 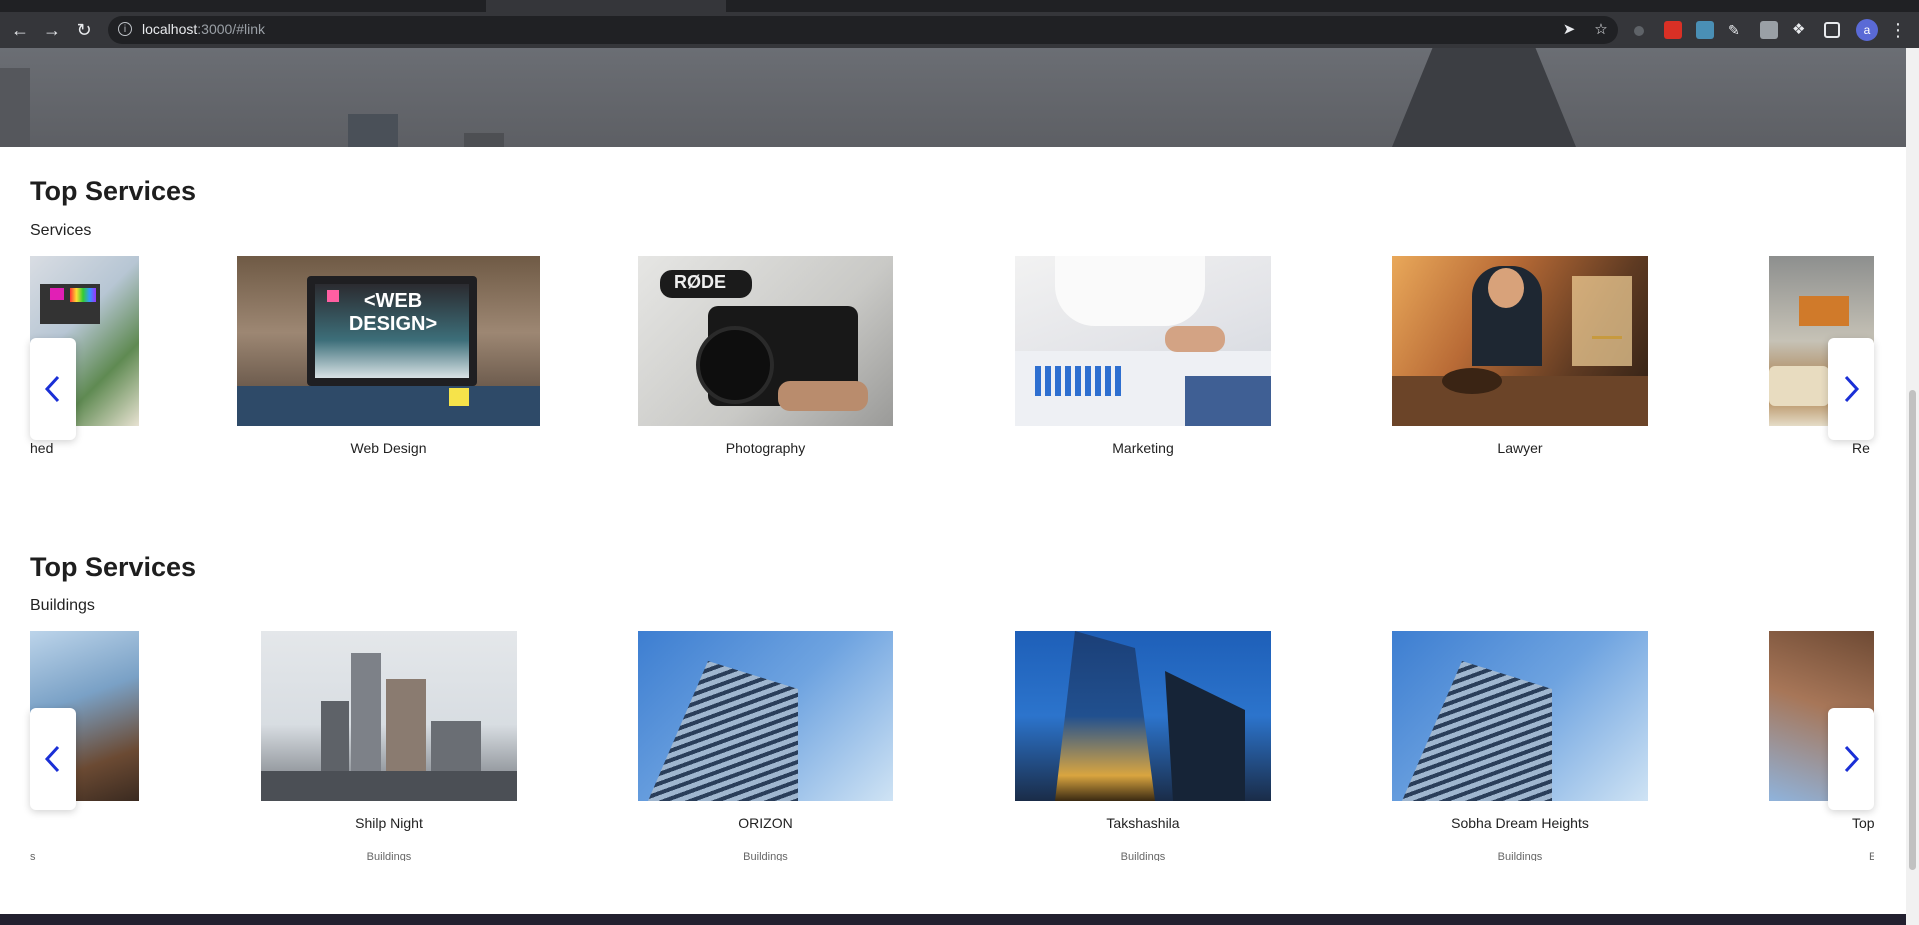 I want to click on profile-avatar: a, so click(x=1867, y=30).